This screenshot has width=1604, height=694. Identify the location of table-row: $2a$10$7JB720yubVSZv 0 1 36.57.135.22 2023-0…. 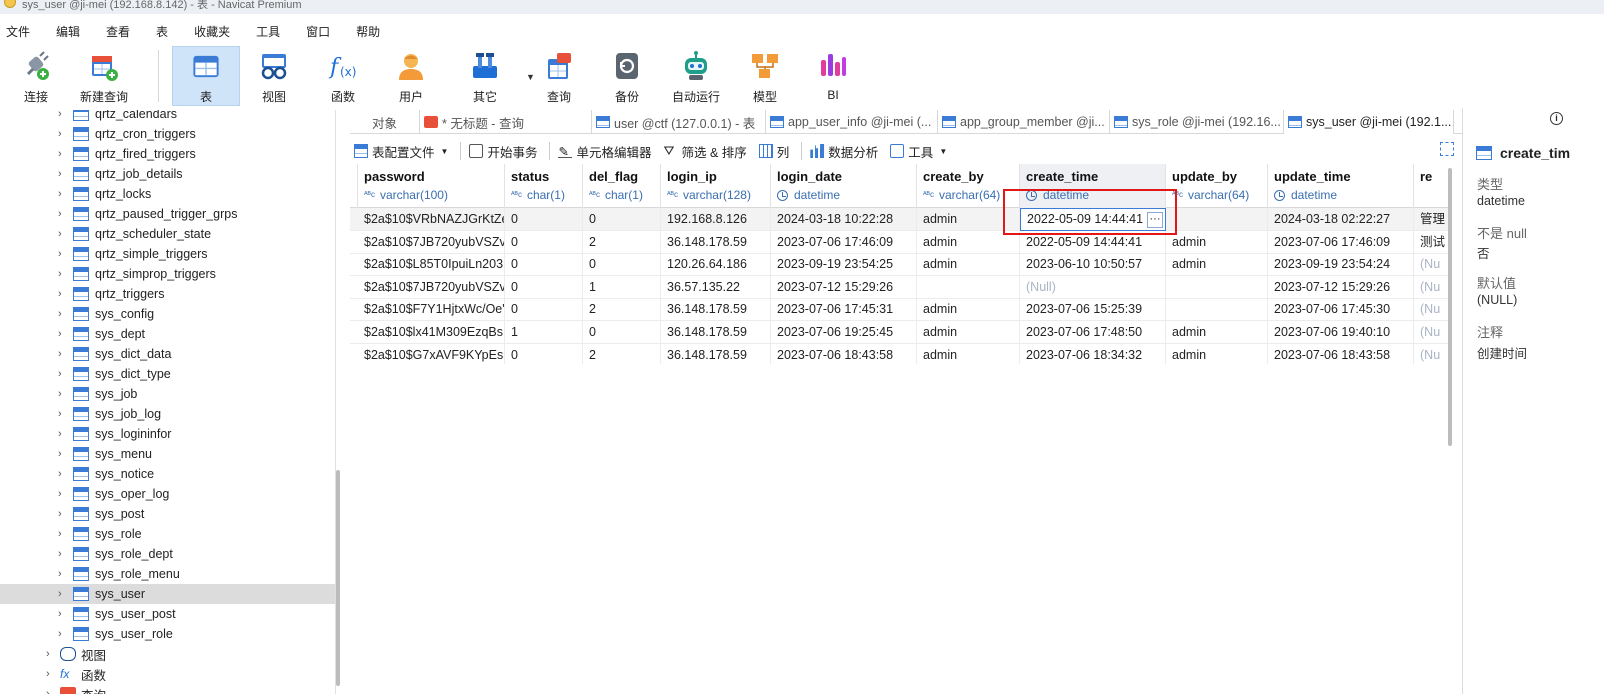
(899, 287).